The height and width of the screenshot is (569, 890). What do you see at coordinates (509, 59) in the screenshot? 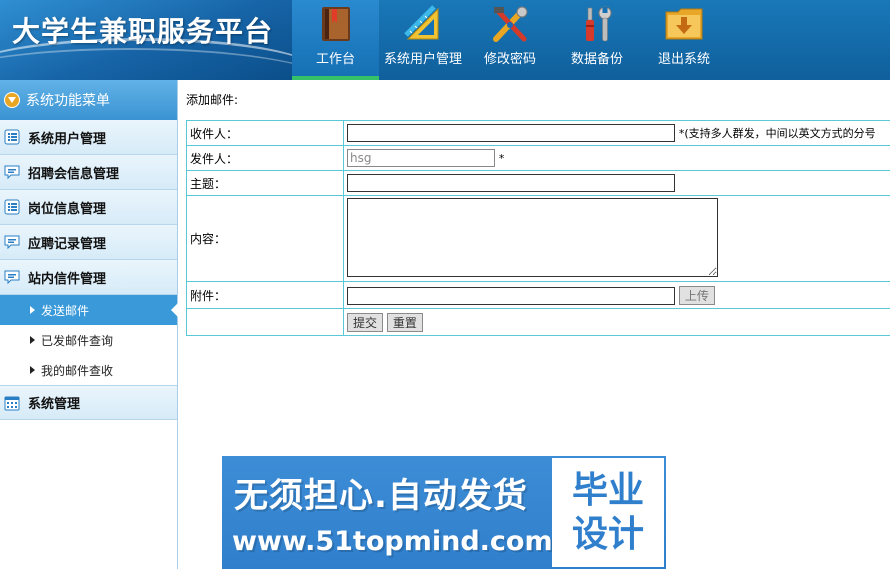
I see `nav-label: 修改密码` at bounding box center [509, 59].